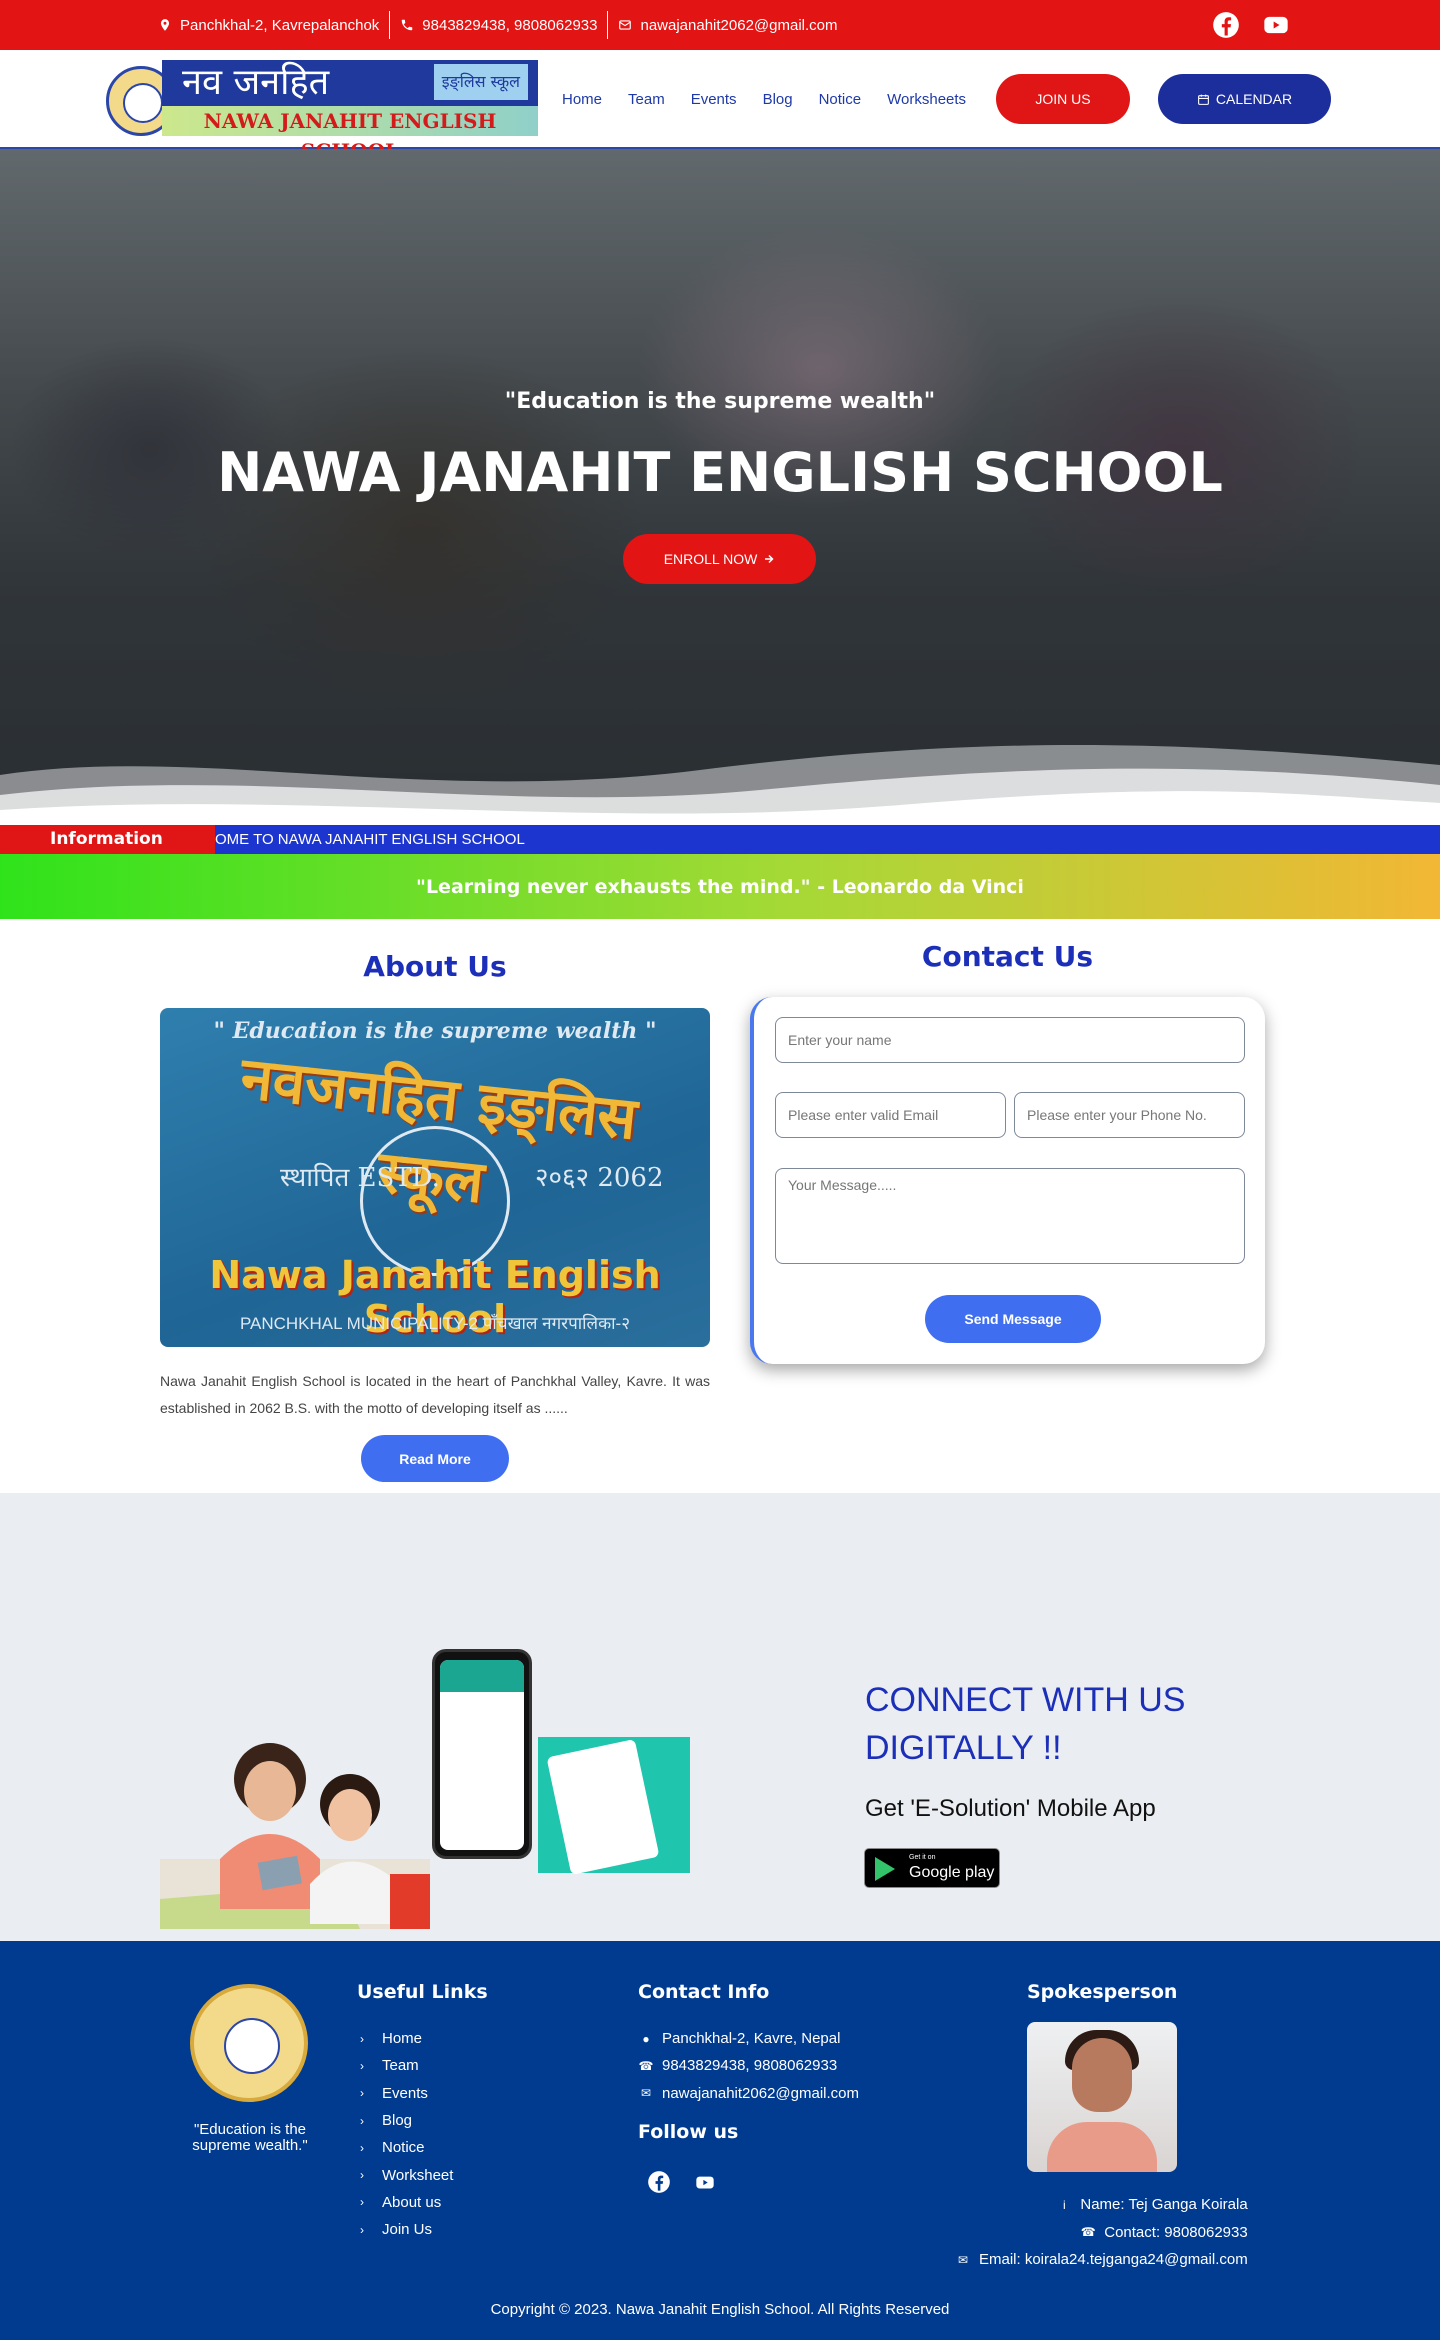 Image resolution: width=1440 pixels, height=2340 pixels. What do you see at coordinates (250, 2137) in the screenshot?
I see `footer-tagline: "Education is the supreme wealth."` at bounding box center [250, 2137].